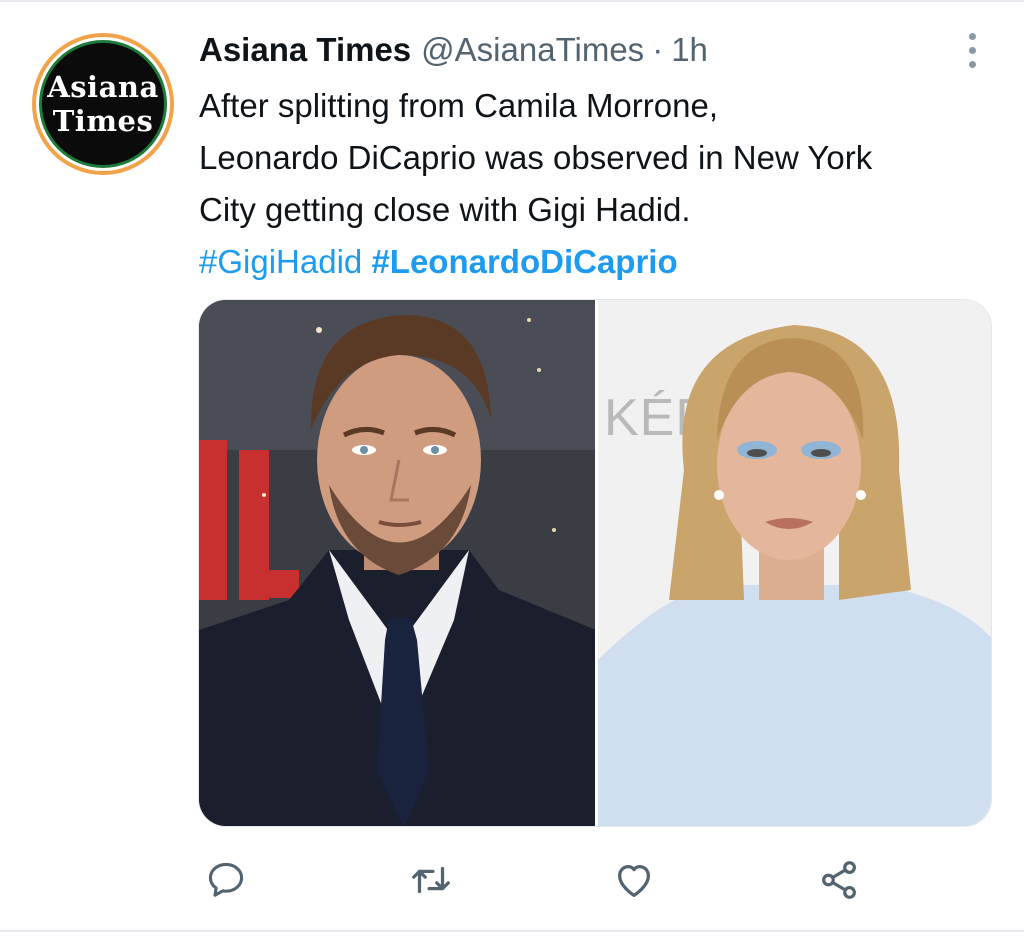  I want to click on share-icon, so click(839, 880).